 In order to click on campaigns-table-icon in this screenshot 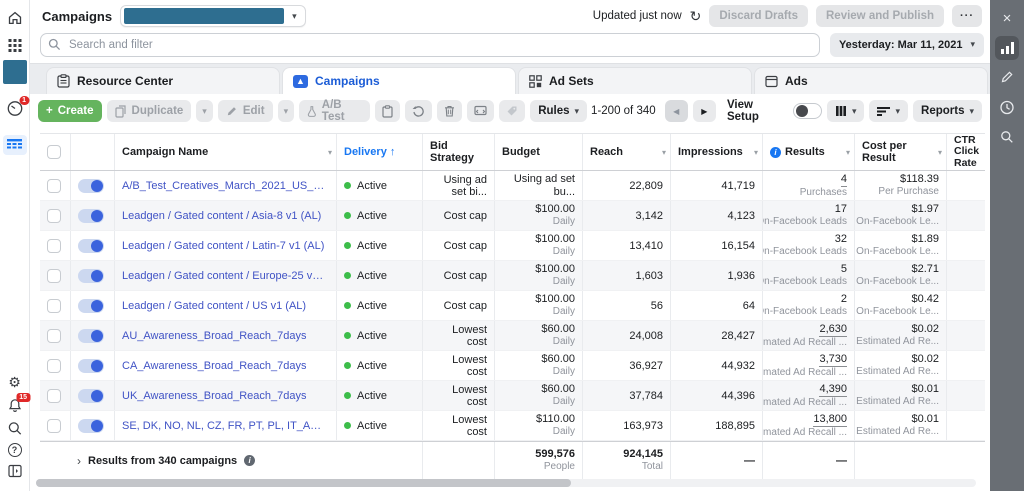, I will do `click(14, 145)`.